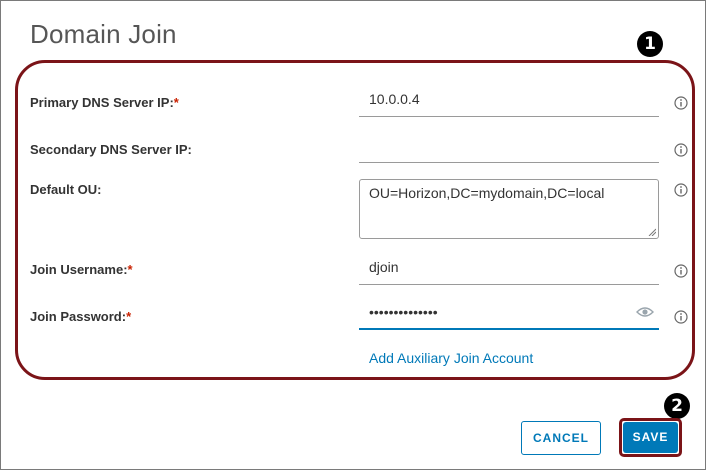 The image size is (706, 470). I want to click on primary-dns-label: Primary DNS Server IP:*, so click(104, 102).